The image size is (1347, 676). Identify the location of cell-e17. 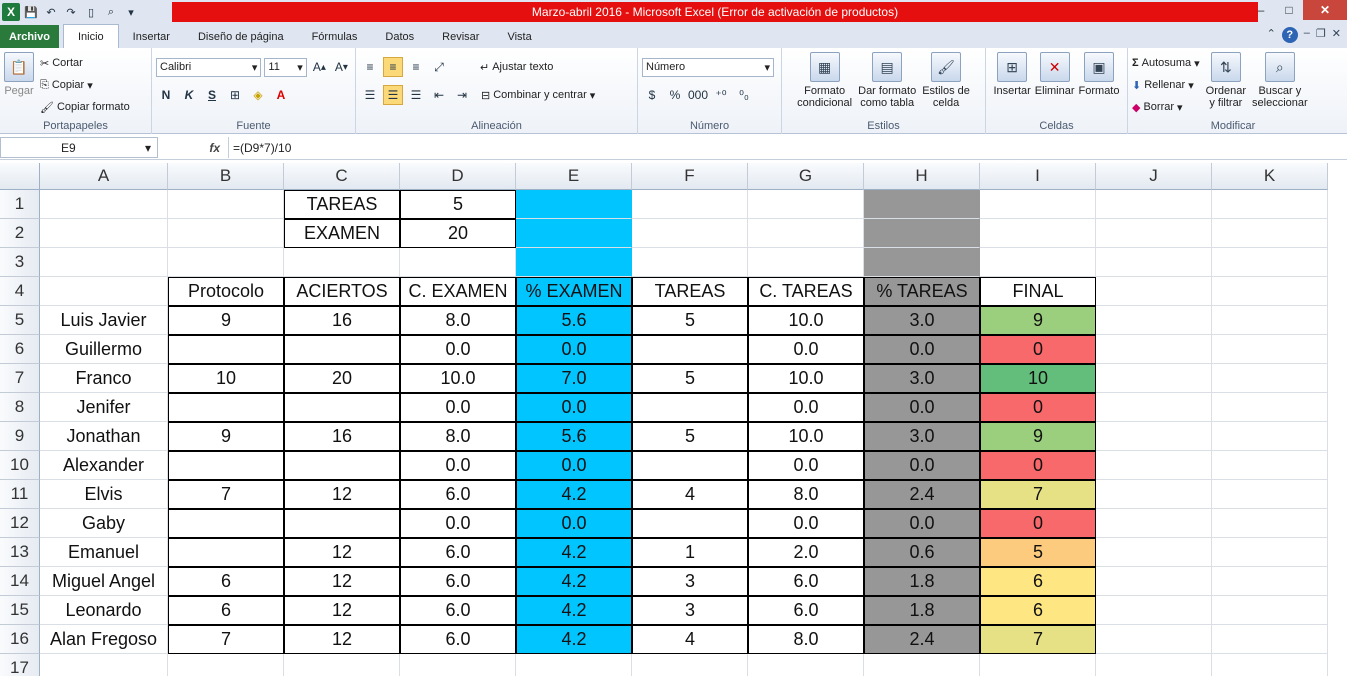
(574, 665).